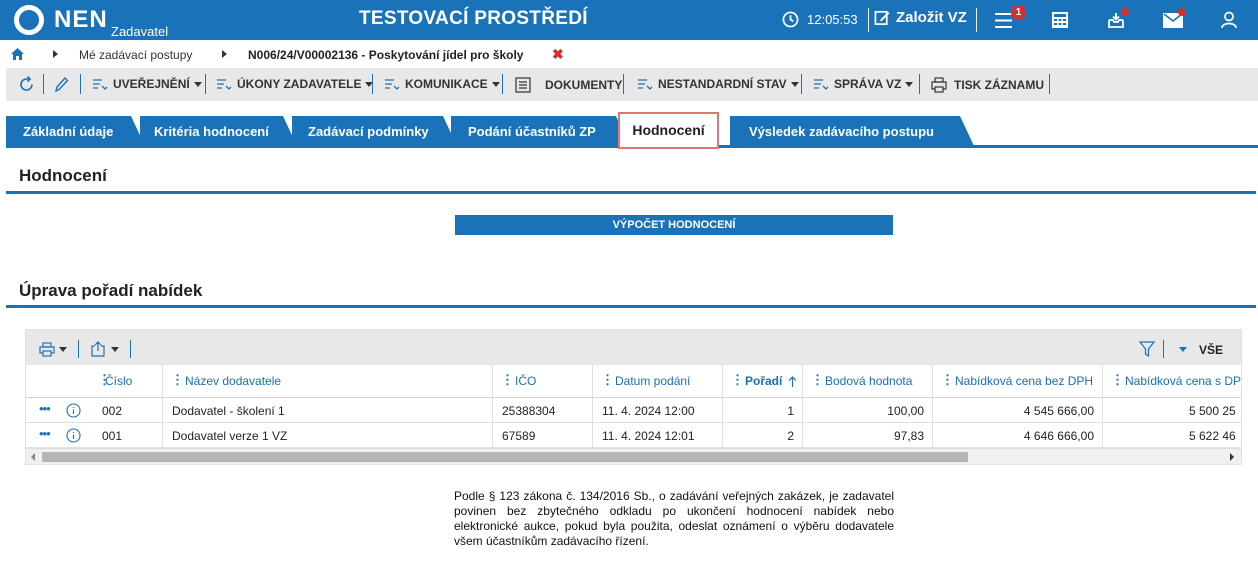  What do you see at coordinates (98, 349) in the screenshot?
I see `export-icon` at bounding box center [98, 349].